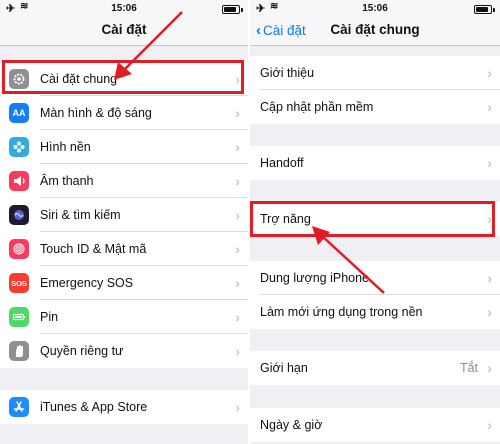 The width and height of the screenshot is (500, 444). I want to click on wallpaper-icon, so click(19, 147).